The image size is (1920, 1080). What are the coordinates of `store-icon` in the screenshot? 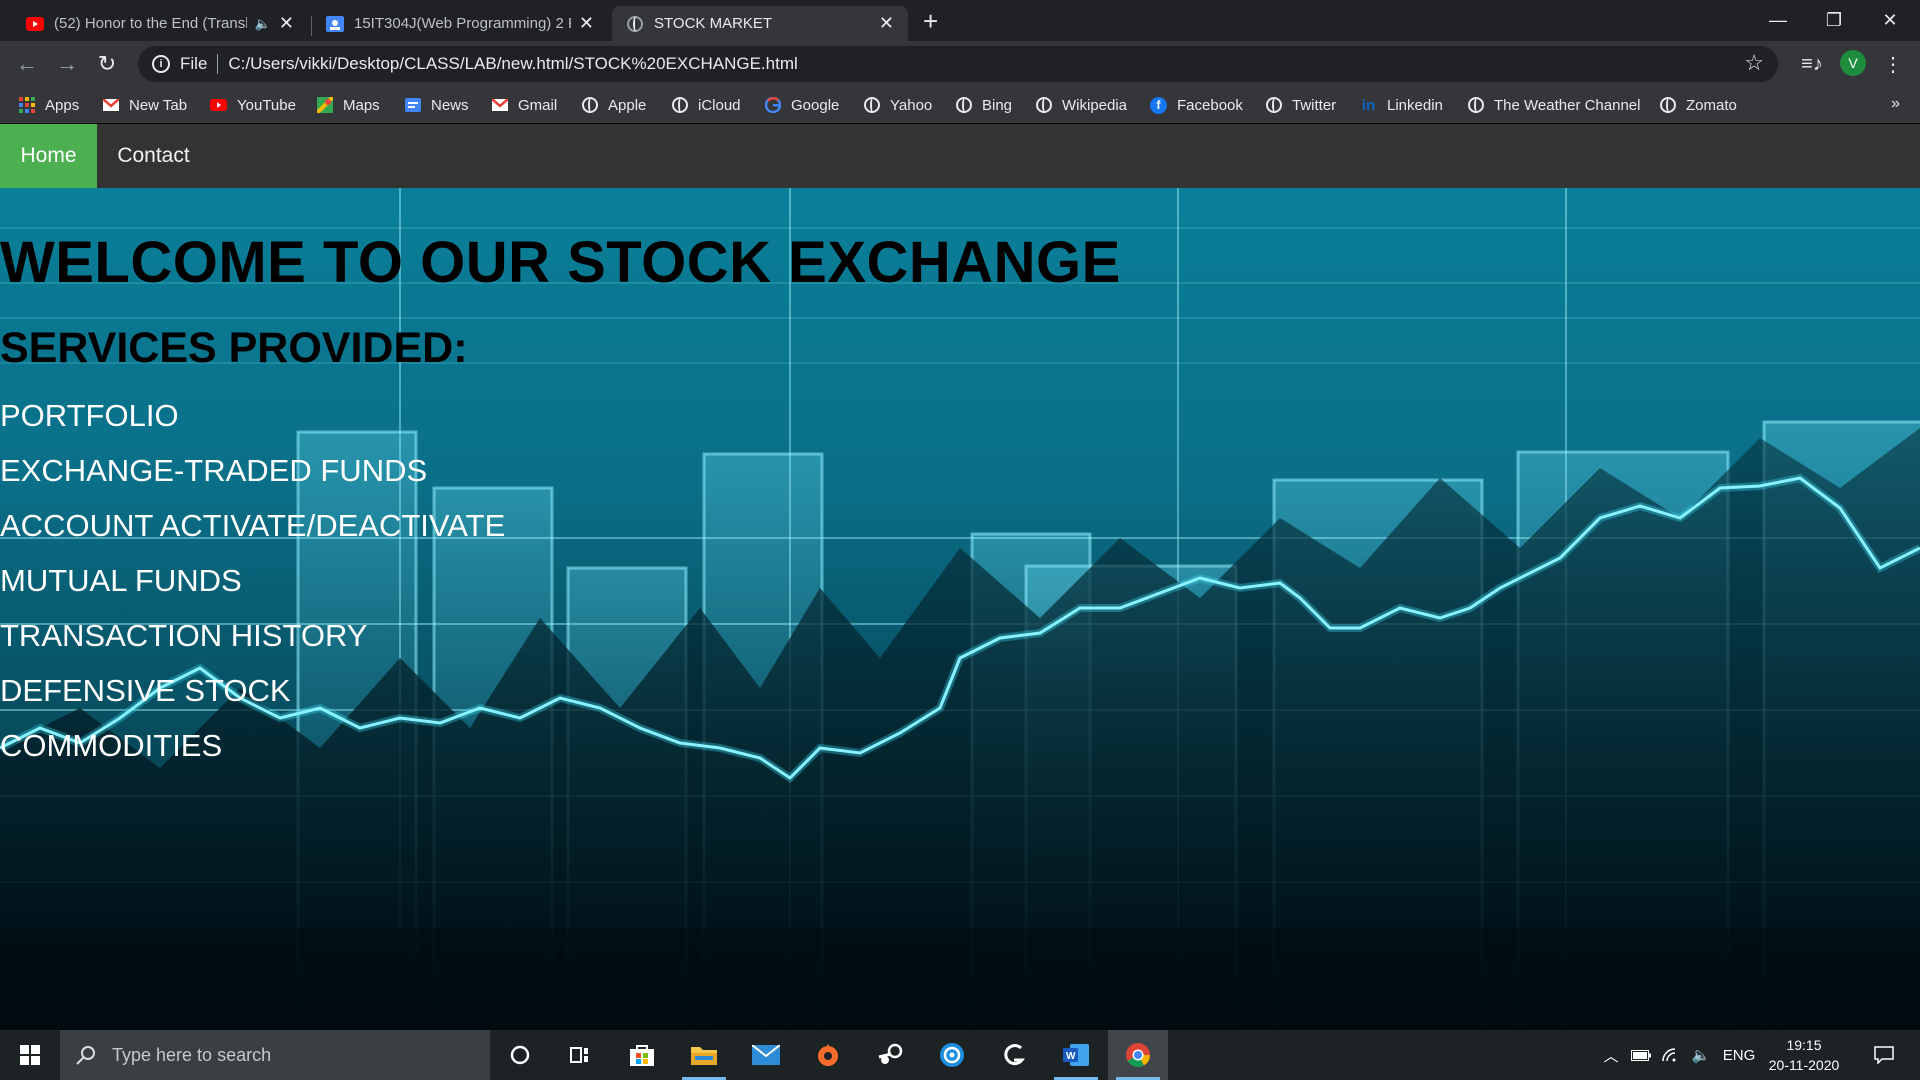 It's located at (642, 1055).